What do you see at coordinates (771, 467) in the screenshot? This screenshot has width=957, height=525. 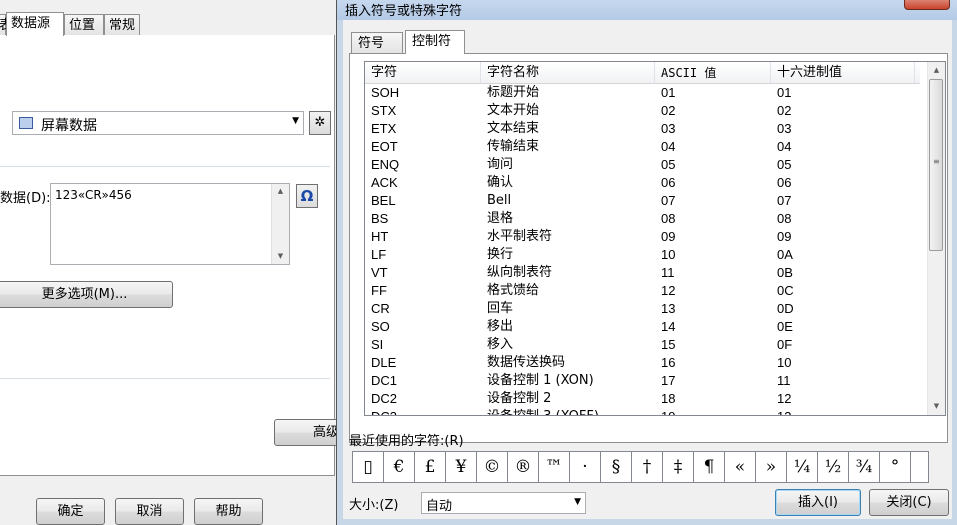 I see `recent-character: »` at bounding box center [771, 467].